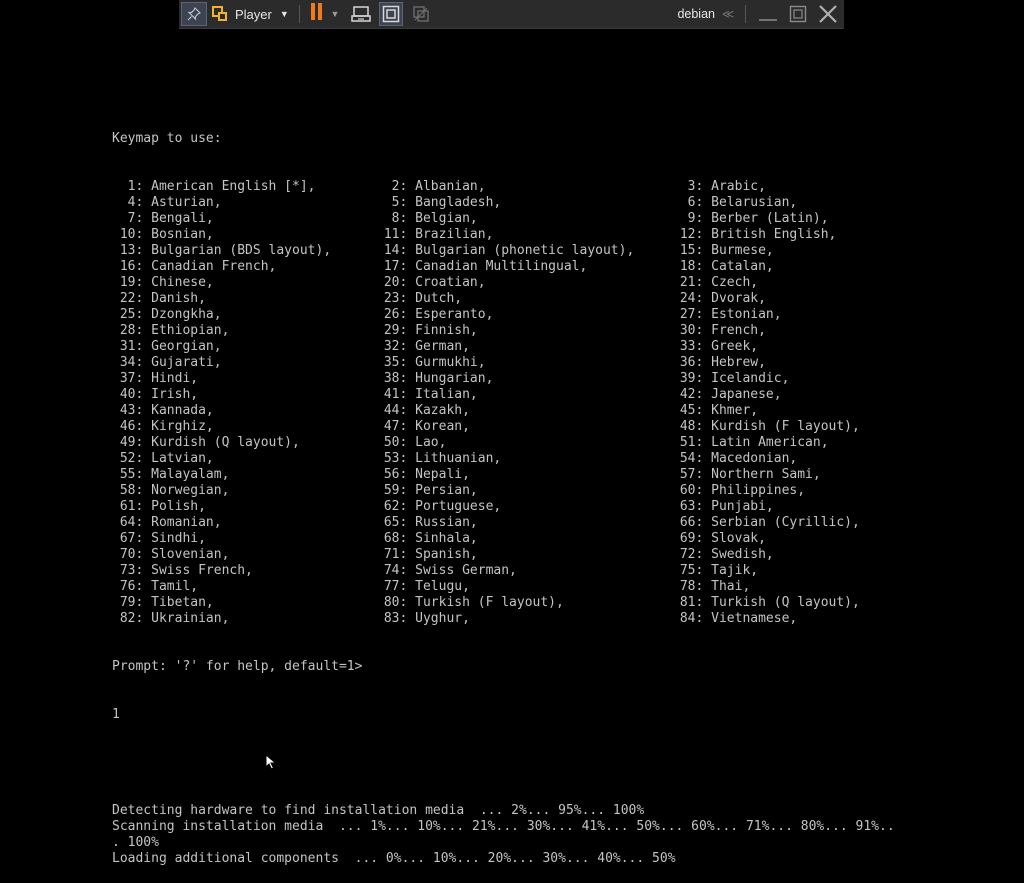 The height and width of the screenshot is (883, 1024). Describe the element at coordinates (159, 298) in the screenshot. I see `keymap-option: 22: Danish,` at that location.